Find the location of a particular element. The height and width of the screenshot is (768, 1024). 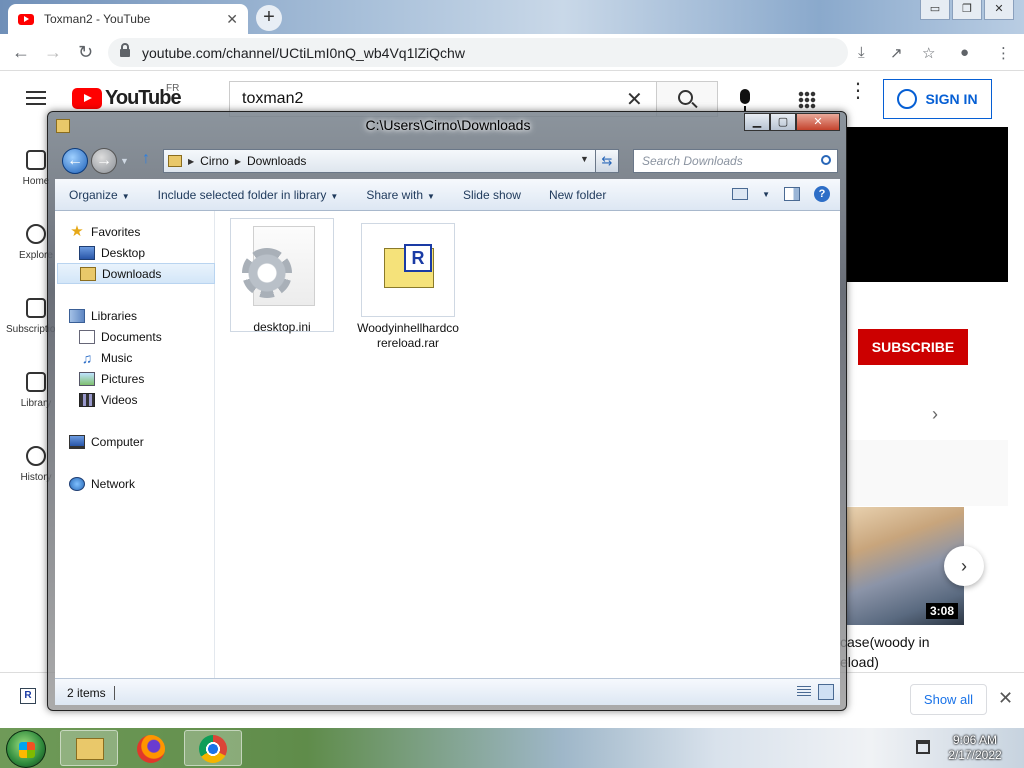

file-name: Woodyinhellhardcorereload.rar is located at coordinates (408, 335).